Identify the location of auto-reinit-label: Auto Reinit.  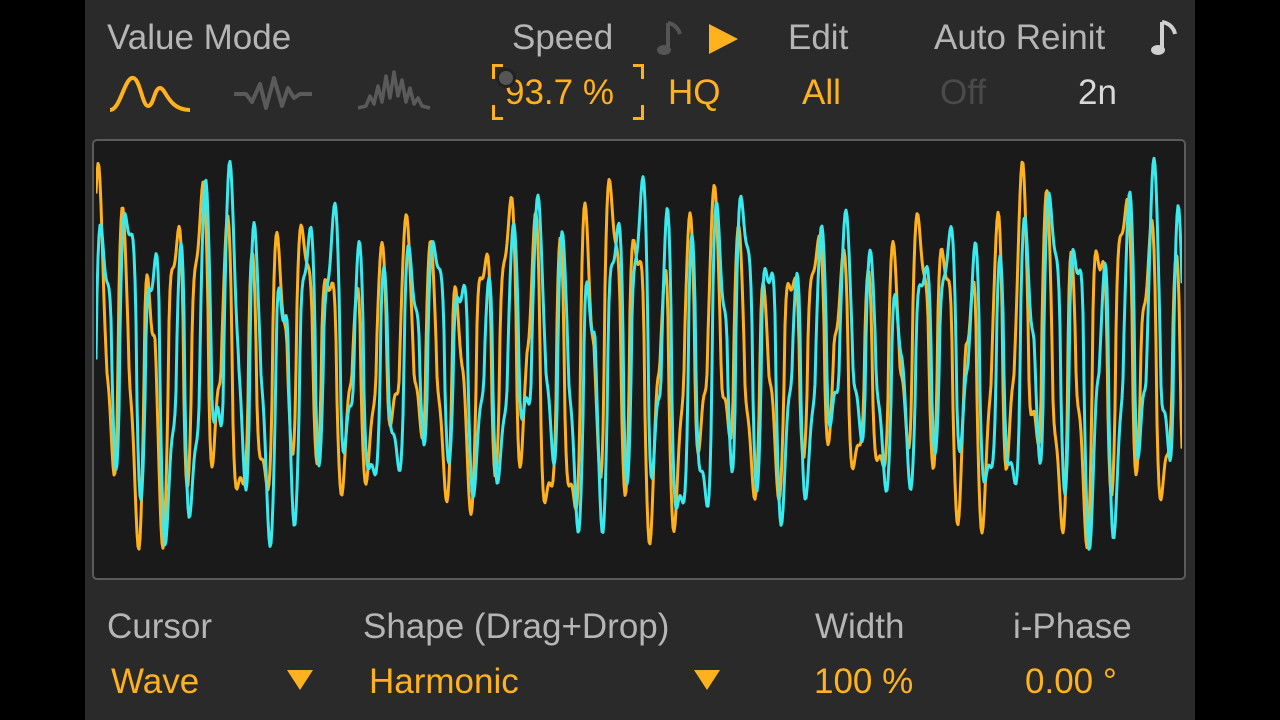
(1020, 37).